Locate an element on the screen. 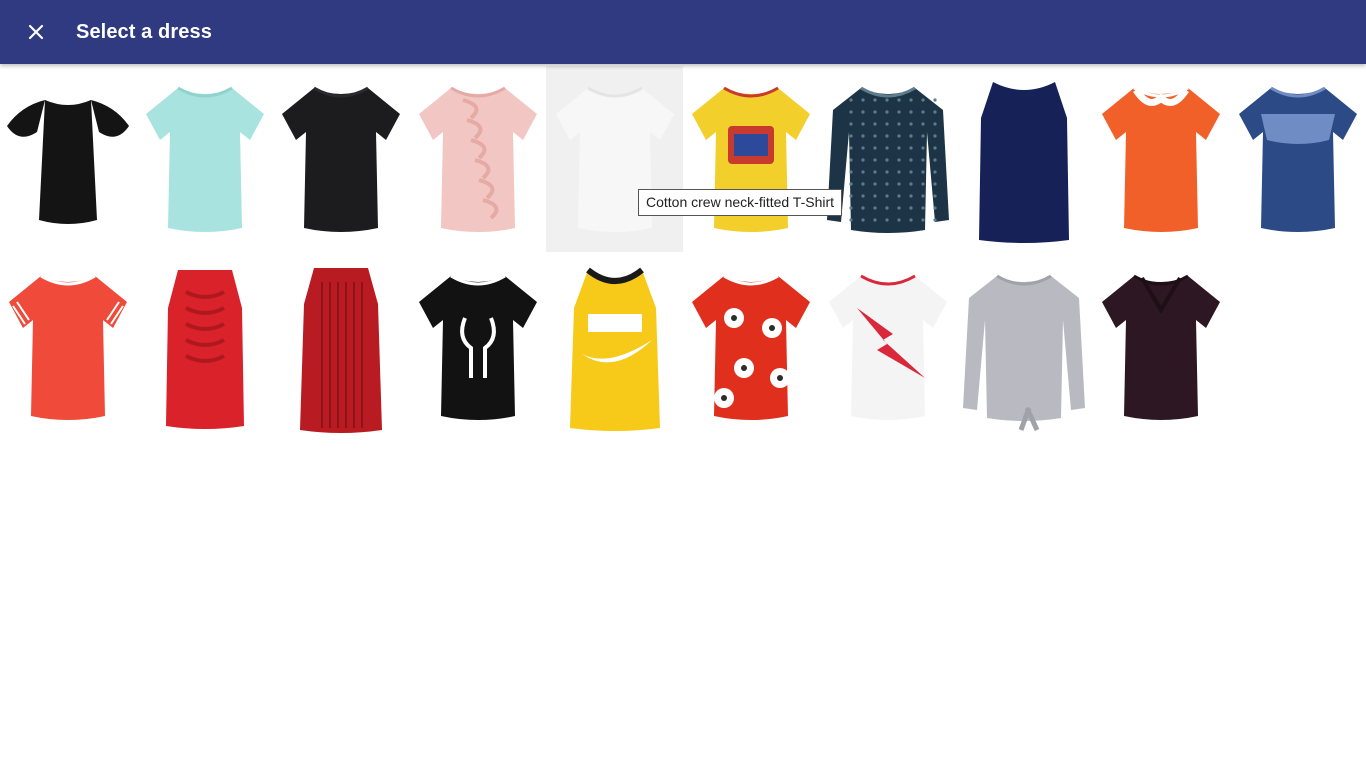 The height and width of the screenshot is (768, 1366). close-icon is located at coordinates (36, 32).